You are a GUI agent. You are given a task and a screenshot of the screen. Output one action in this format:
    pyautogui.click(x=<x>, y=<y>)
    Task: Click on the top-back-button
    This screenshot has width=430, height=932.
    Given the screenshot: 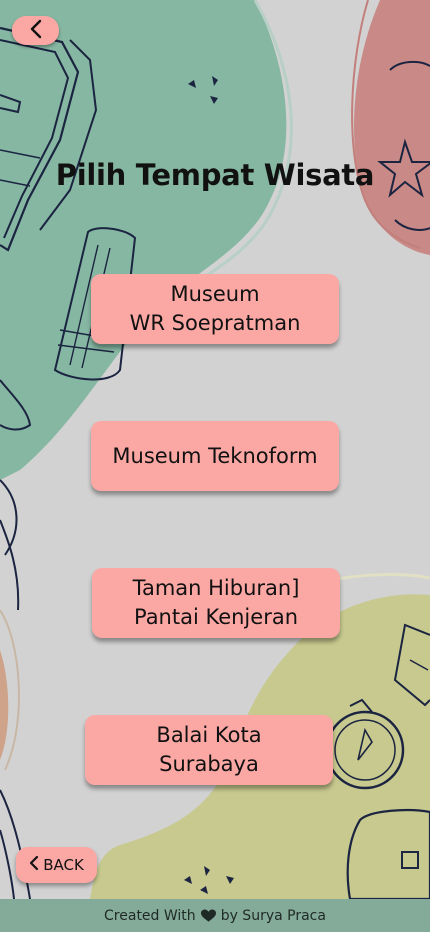 What is the action you would take?
    pyautogui.click(x=35, y=30)
    